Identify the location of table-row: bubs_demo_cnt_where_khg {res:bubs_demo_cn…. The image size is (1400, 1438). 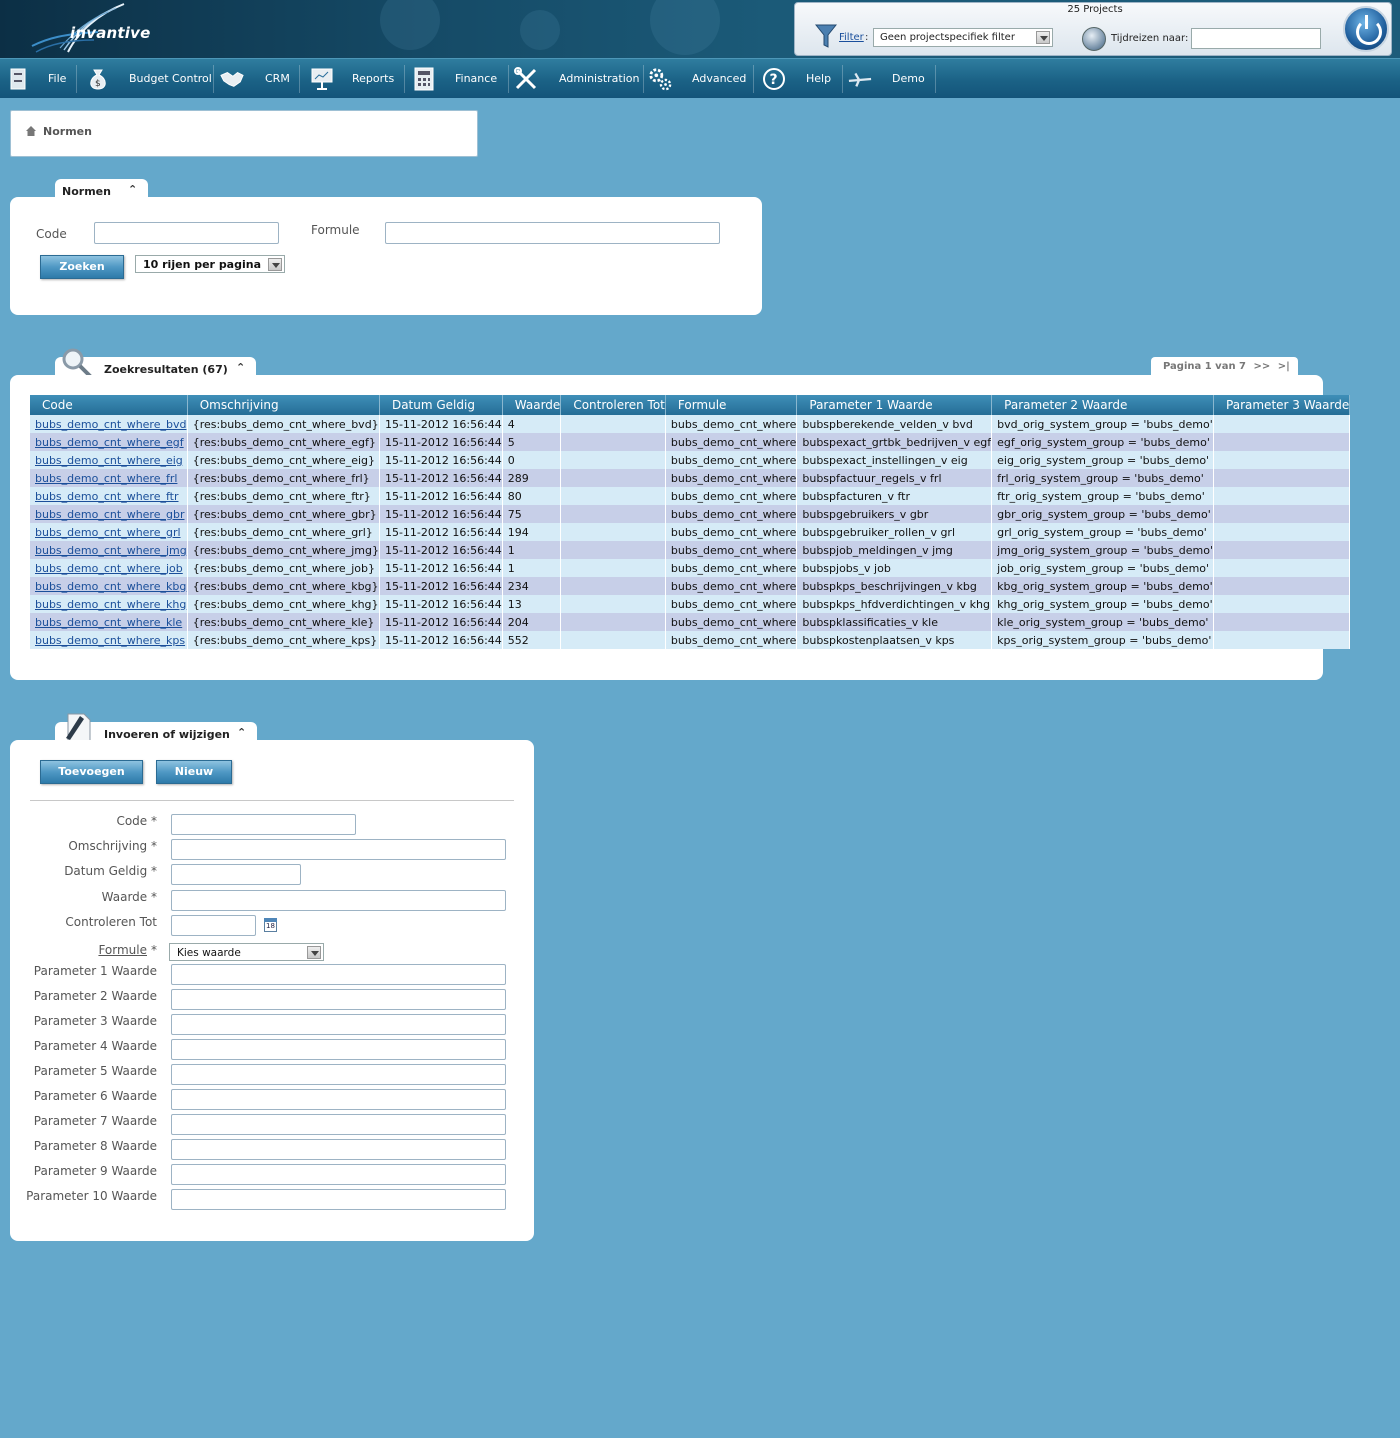
(690, 604).